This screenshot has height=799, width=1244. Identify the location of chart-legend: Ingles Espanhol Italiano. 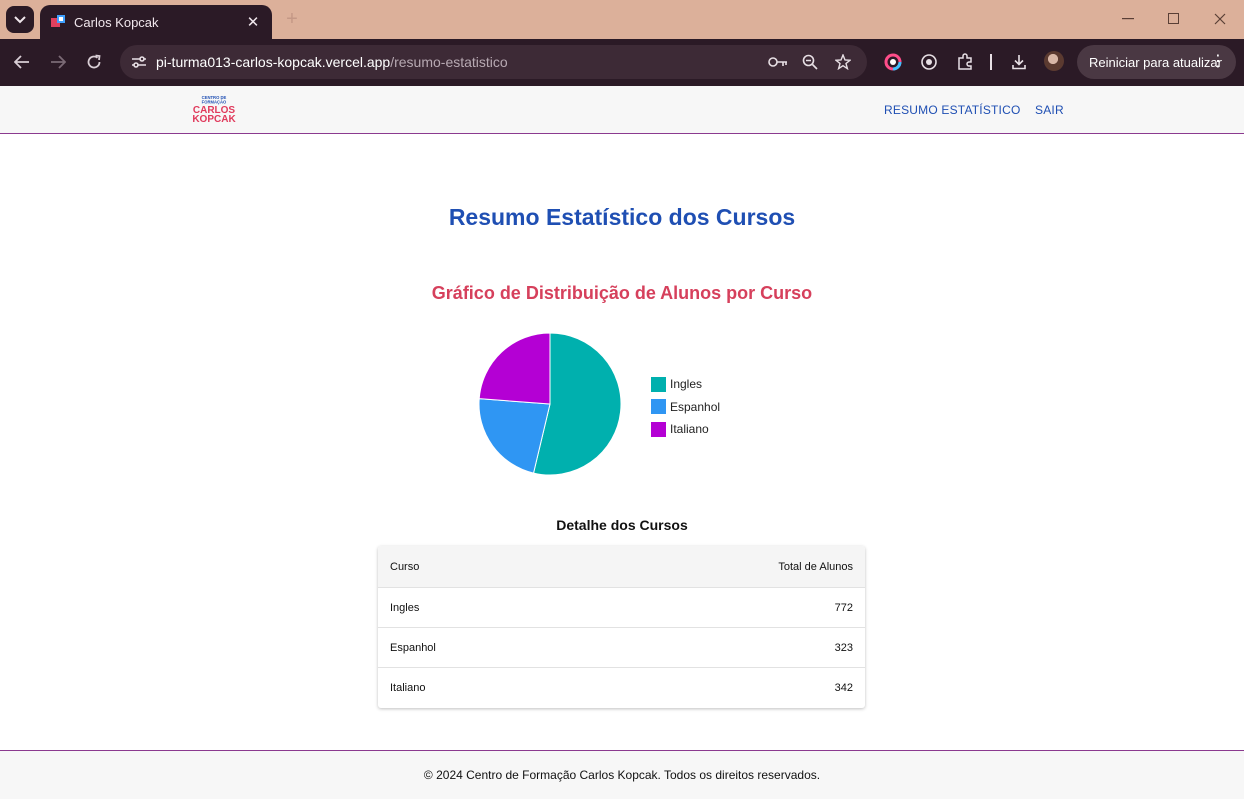
(685, 407).